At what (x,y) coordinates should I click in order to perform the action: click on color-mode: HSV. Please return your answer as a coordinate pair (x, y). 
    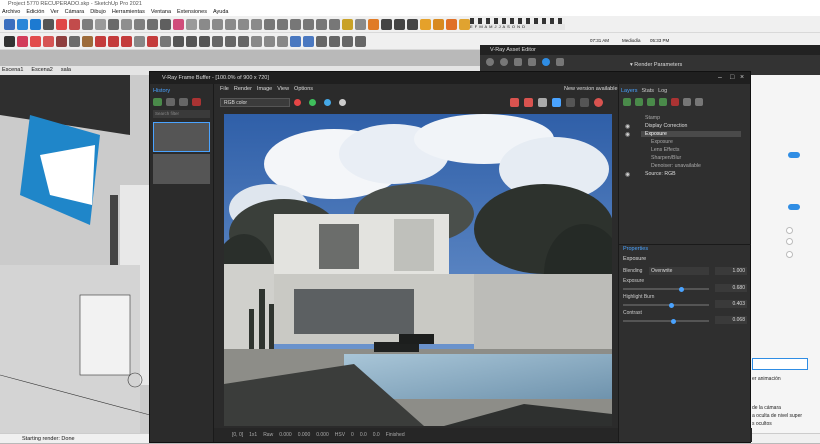
    Looking at the image, I should click on (340, 435).